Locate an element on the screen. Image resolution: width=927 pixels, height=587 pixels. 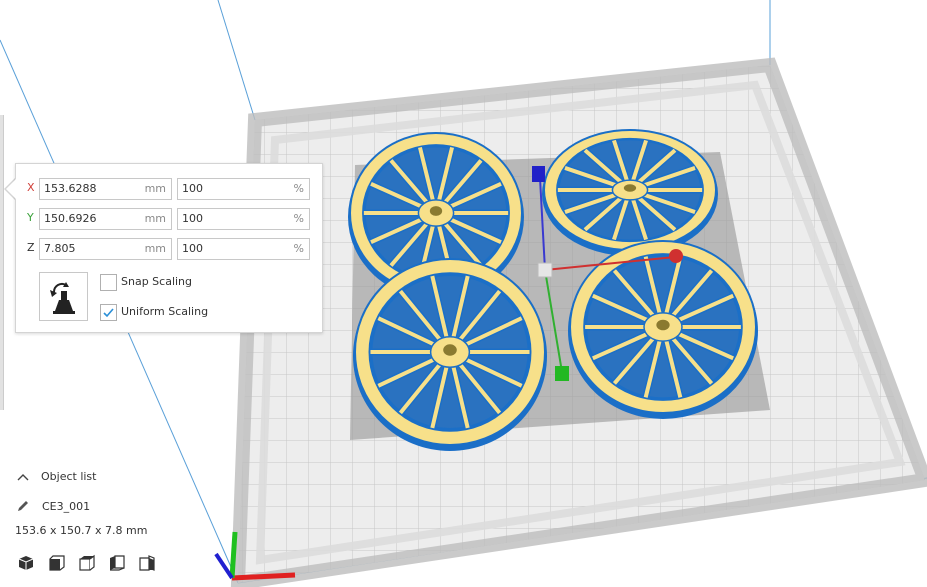
pencil-icon is located at coordinates (23, 506).